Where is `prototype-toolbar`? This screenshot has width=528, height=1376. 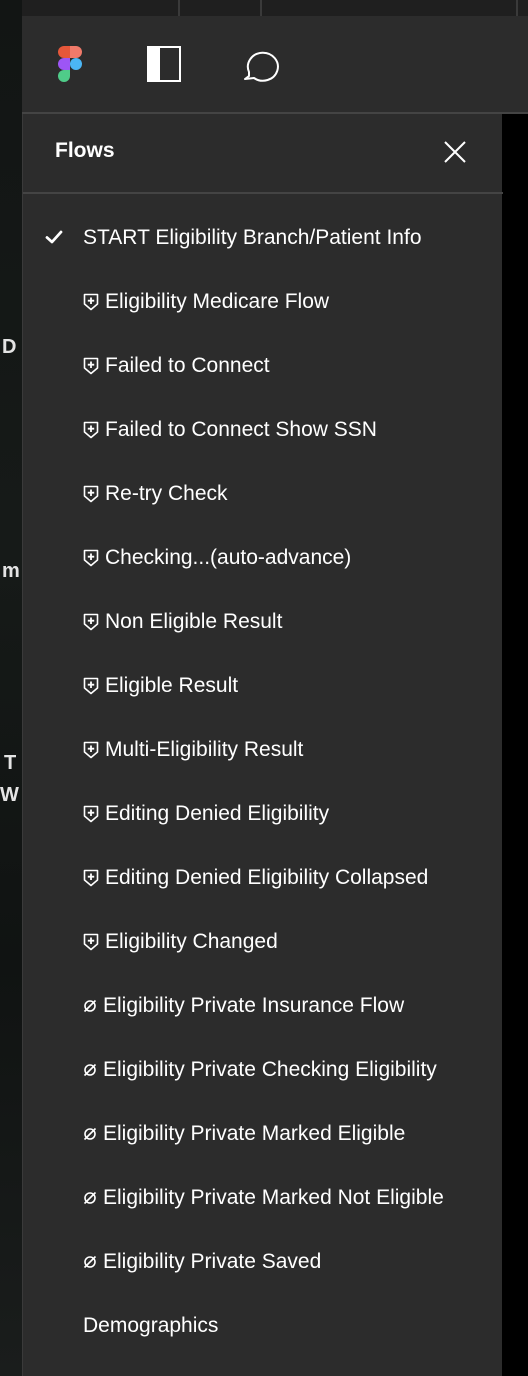
prototype-toolbar is located at coordinates (275, 65).